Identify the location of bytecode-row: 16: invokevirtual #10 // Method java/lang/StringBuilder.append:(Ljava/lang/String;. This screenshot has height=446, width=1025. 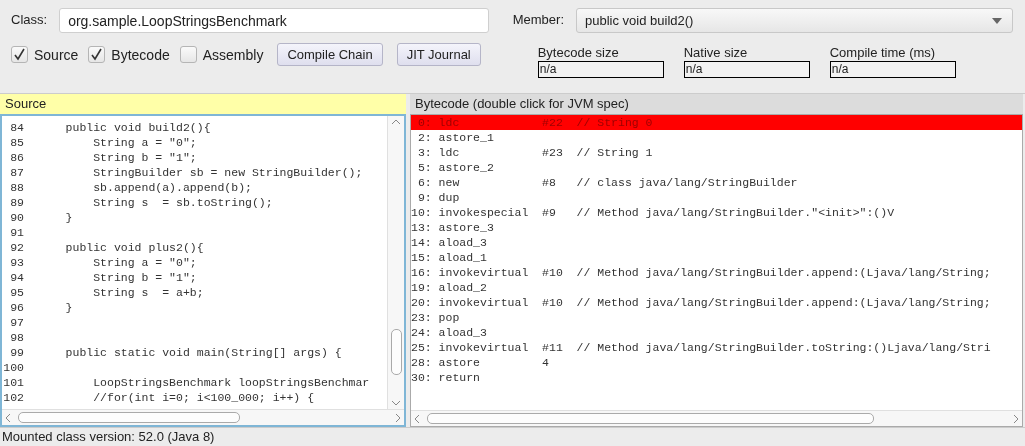
(716, 272).